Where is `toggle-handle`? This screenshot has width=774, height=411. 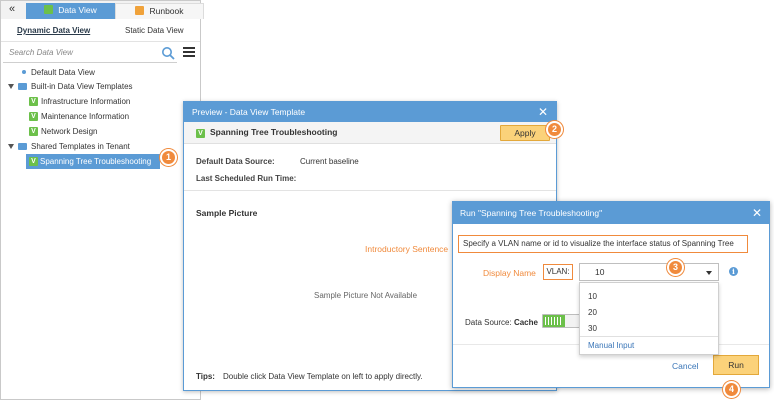 toggle-handle is located at coordinates (554, 321).